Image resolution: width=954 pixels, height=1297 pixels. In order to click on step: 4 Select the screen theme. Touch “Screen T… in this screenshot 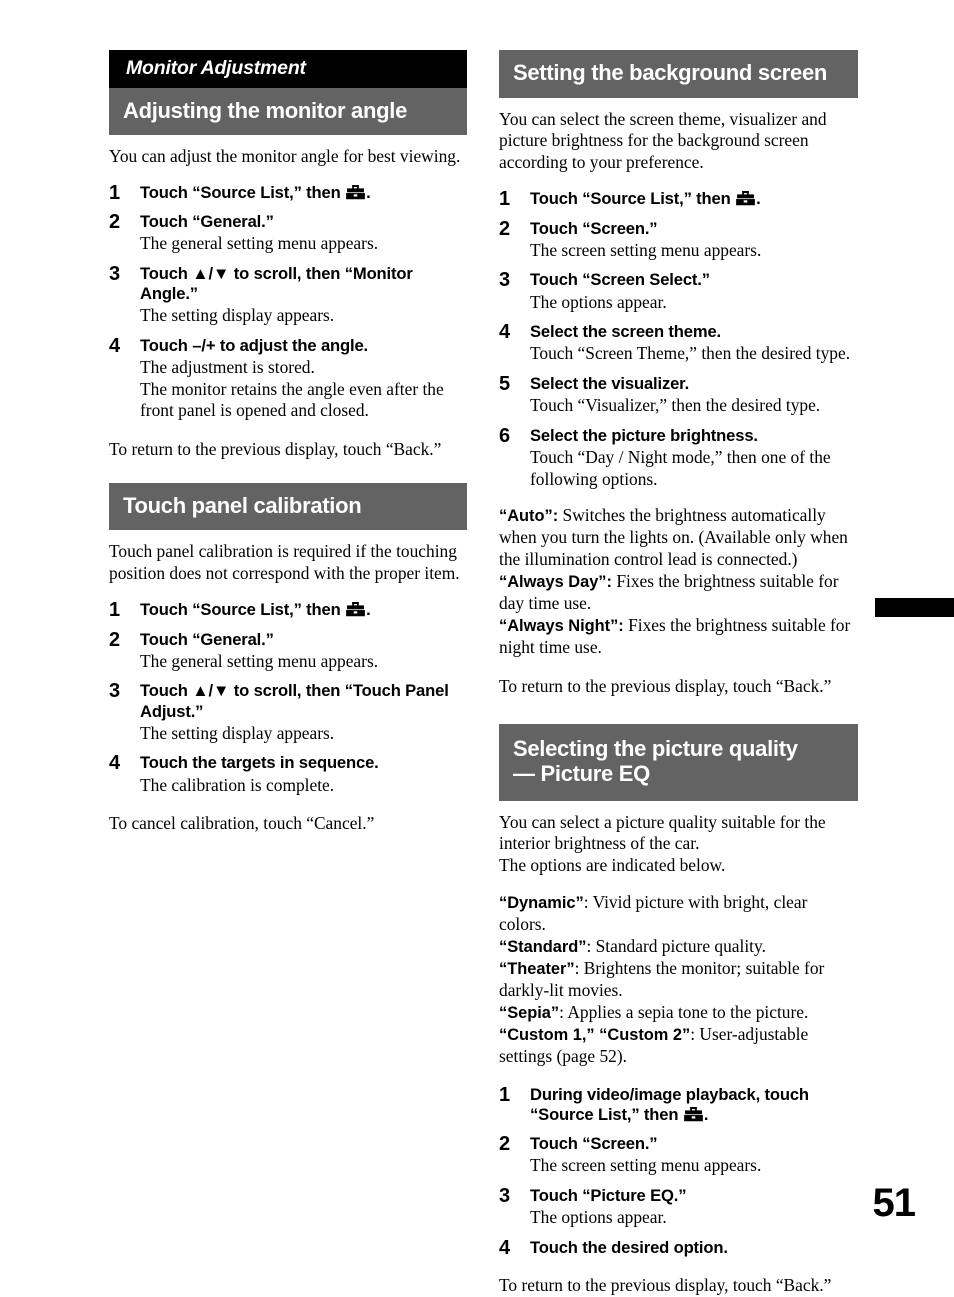, I will do `click(678, 343)`.